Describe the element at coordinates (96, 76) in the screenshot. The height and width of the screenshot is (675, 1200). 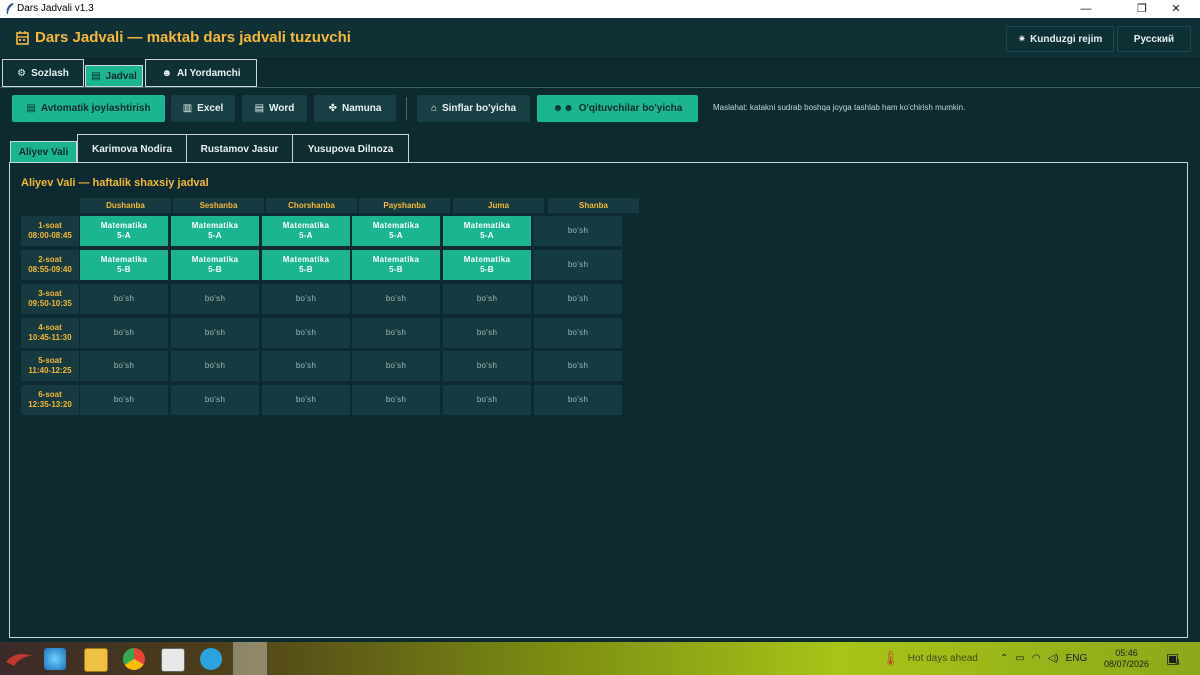
I see `calendar-icon: ▤` at that location.